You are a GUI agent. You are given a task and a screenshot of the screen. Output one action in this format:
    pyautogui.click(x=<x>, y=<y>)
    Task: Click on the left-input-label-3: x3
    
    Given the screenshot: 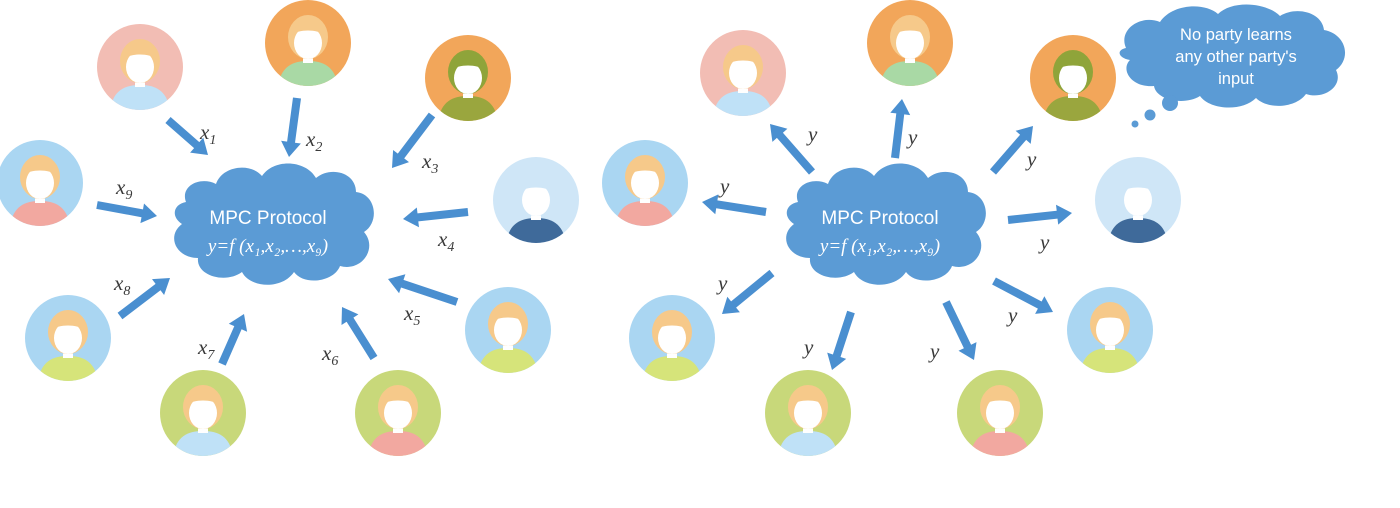 What is the action you would take?
    pyautogui.click(x=429, y=163)
    